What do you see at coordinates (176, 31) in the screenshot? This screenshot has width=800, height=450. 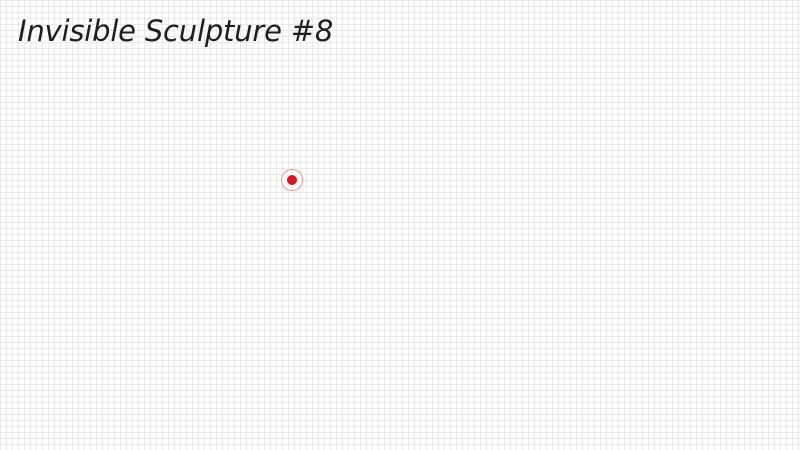 I see `page-title: Invisible Sculpture #8` at bounding box center [176, 31].